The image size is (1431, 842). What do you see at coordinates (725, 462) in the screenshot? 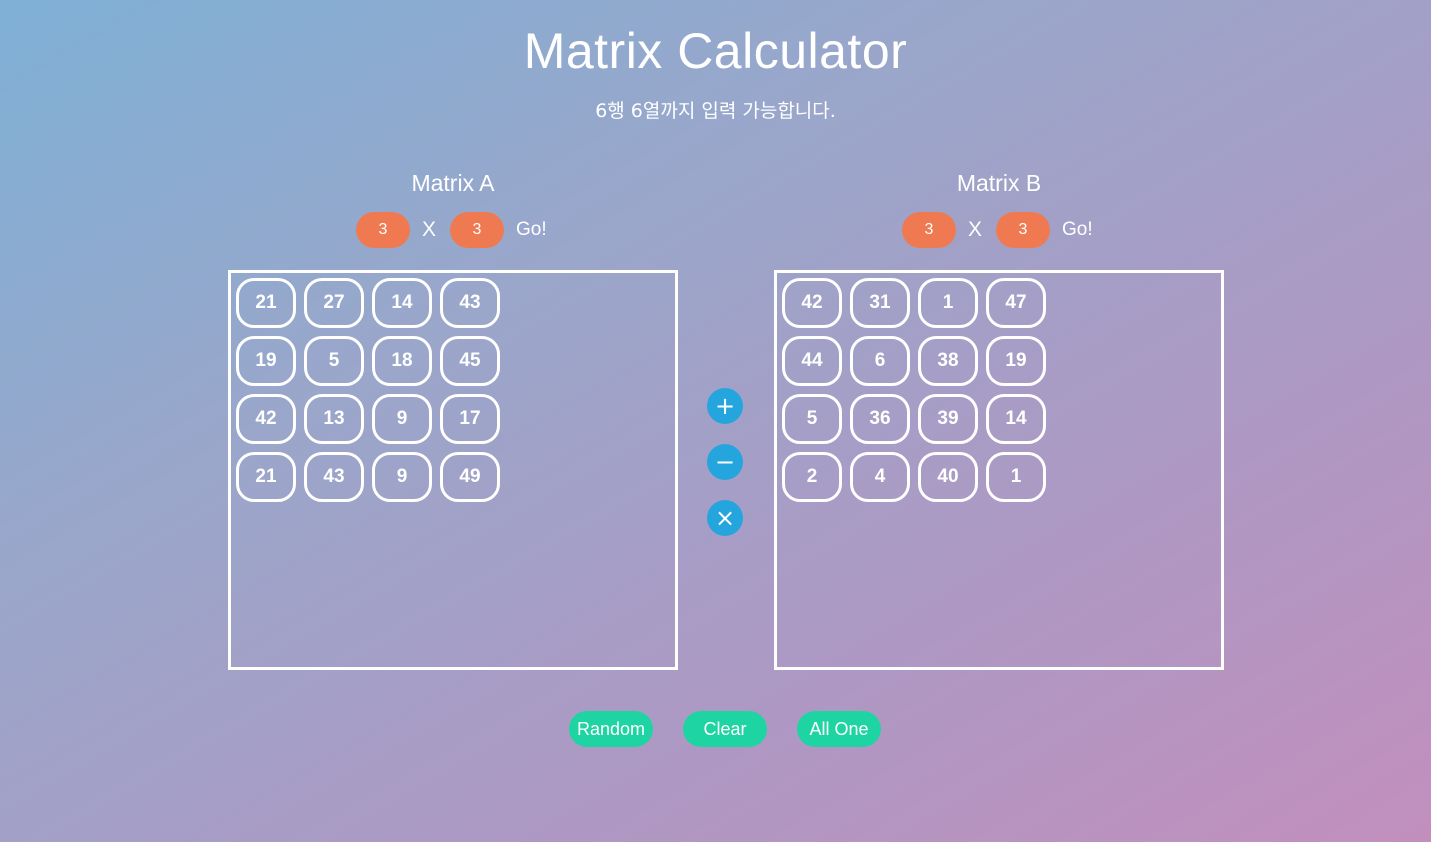
I see `subtract-button: −` at bounding box center [725, 462].